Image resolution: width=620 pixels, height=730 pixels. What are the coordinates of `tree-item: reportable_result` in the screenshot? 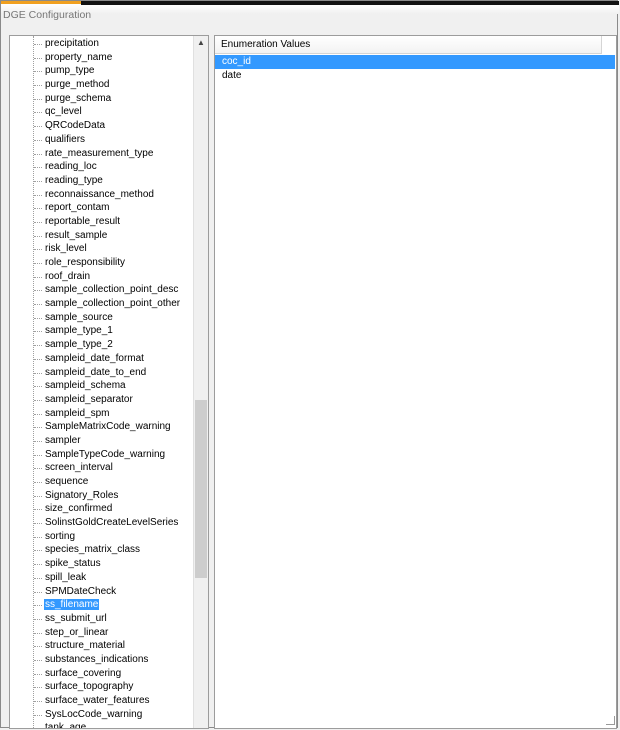 It's located at (102, 222).